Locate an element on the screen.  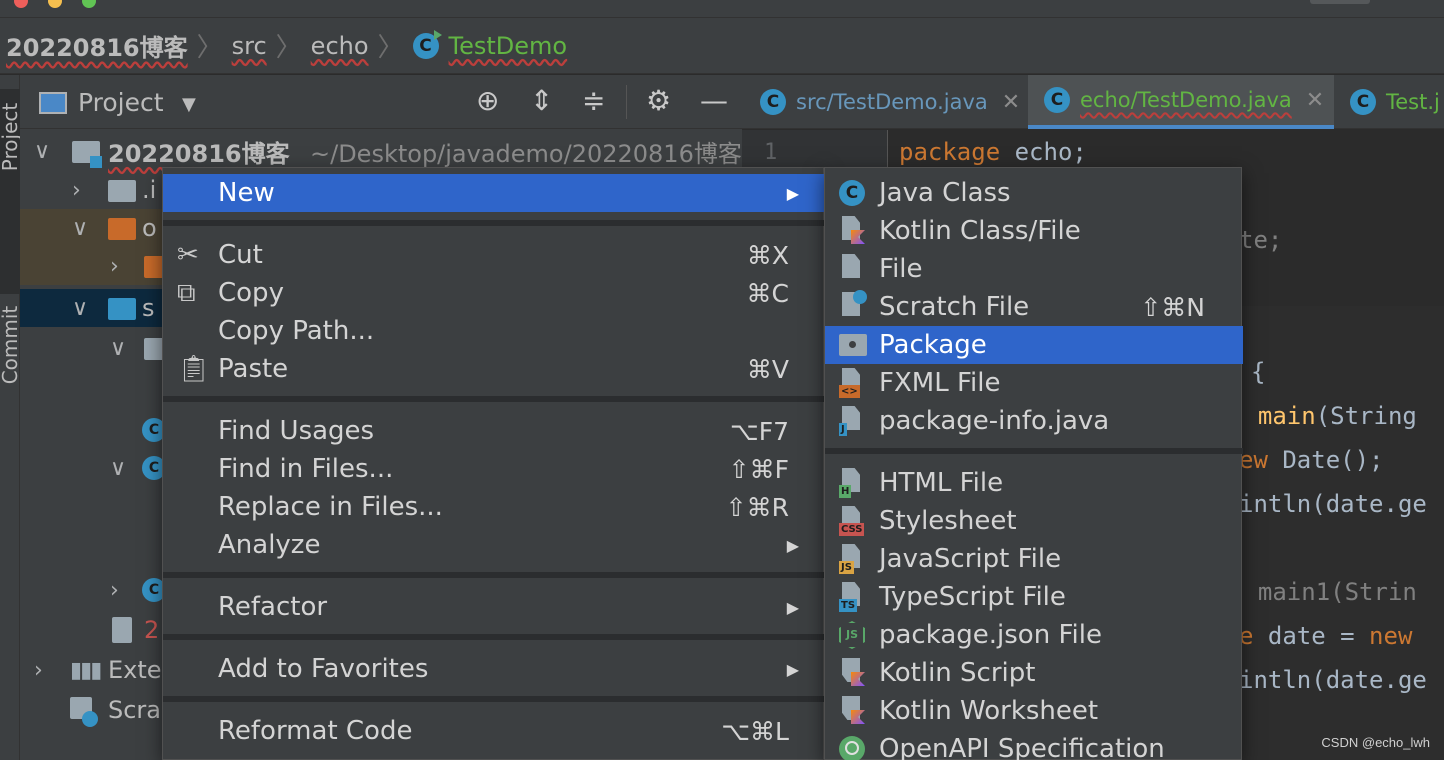
menu-item-reformat-code: Reformat Code ⌥⌘L is located at coordinates (494, 731).